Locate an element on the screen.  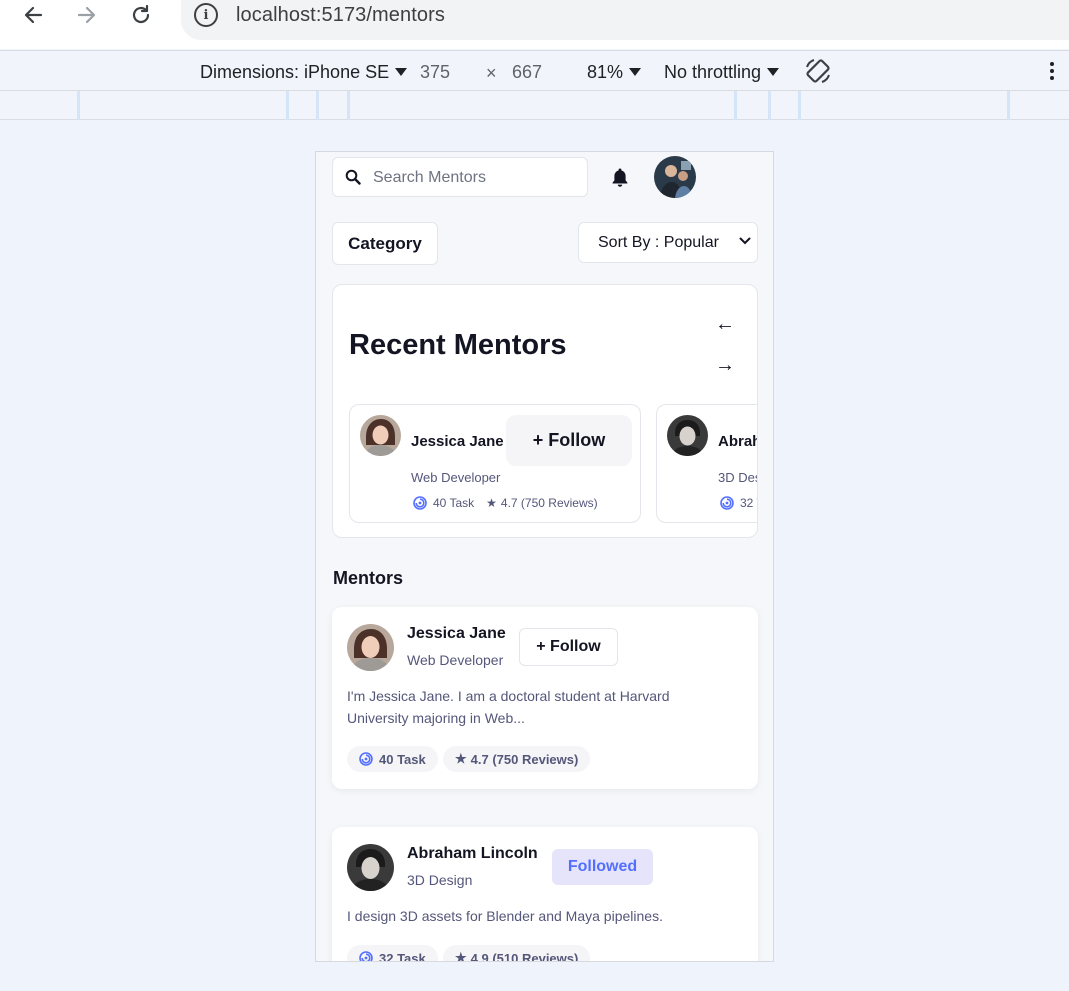
reload-icon is located at coordinates (141, 15).